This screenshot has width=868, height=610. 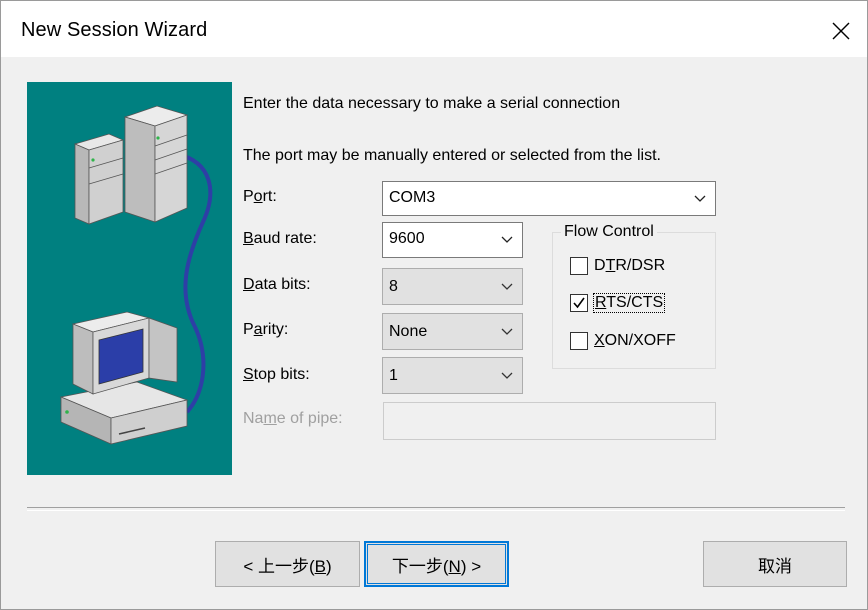 I want to click on checkmark-icon, so click(x=579, y=303).